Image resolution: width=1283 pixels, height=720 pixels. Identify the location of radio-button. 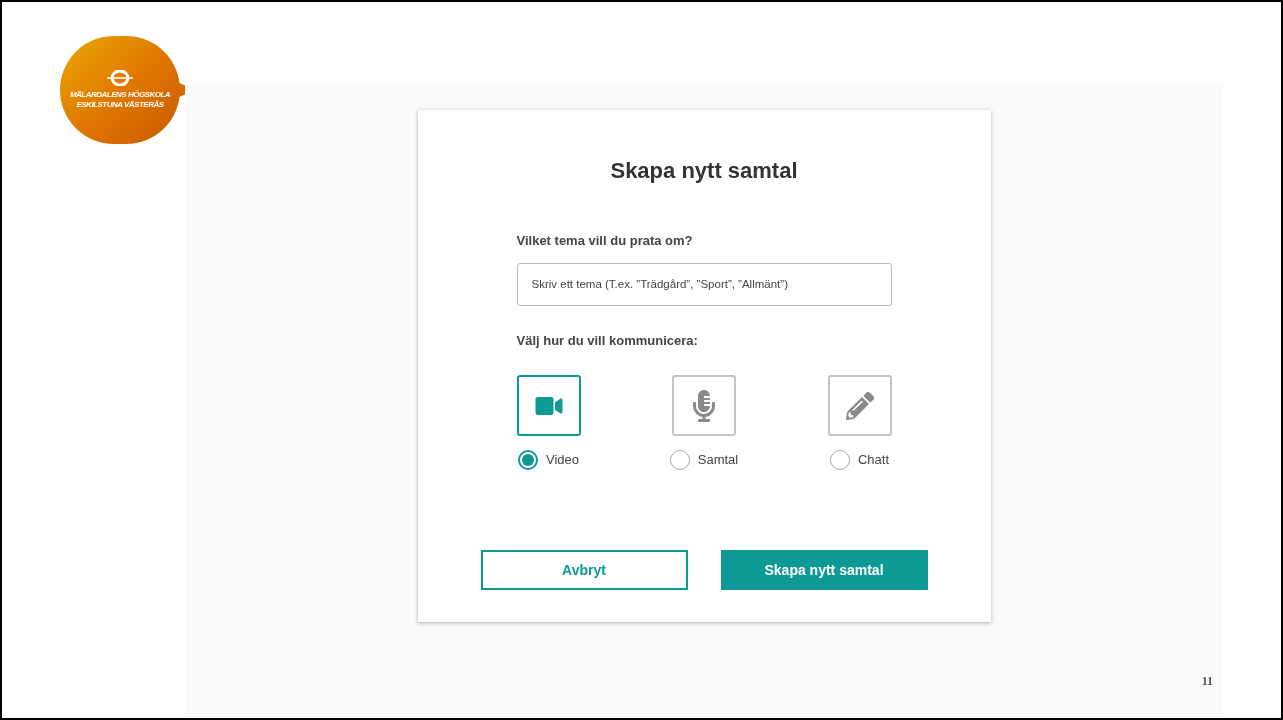
(528, 460).